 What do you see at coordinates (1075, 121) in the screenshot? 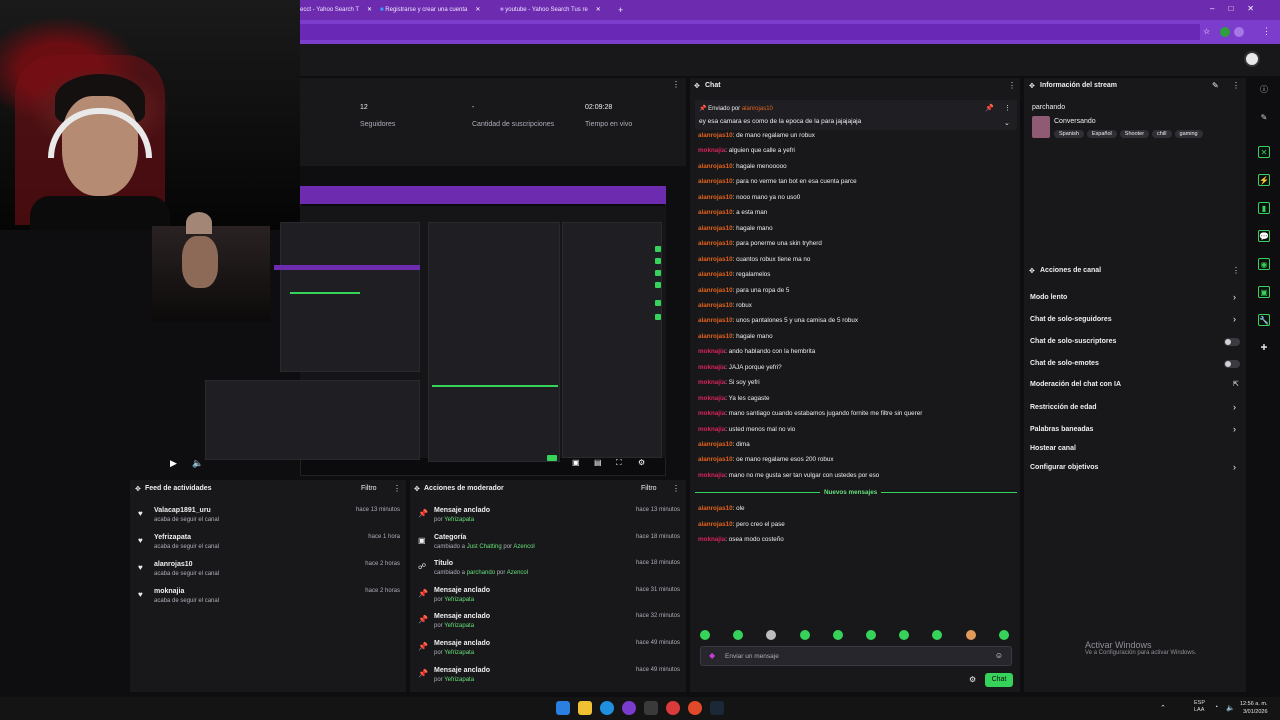
I see `stream-category: Conversando` at bounding box center [1075, 121].